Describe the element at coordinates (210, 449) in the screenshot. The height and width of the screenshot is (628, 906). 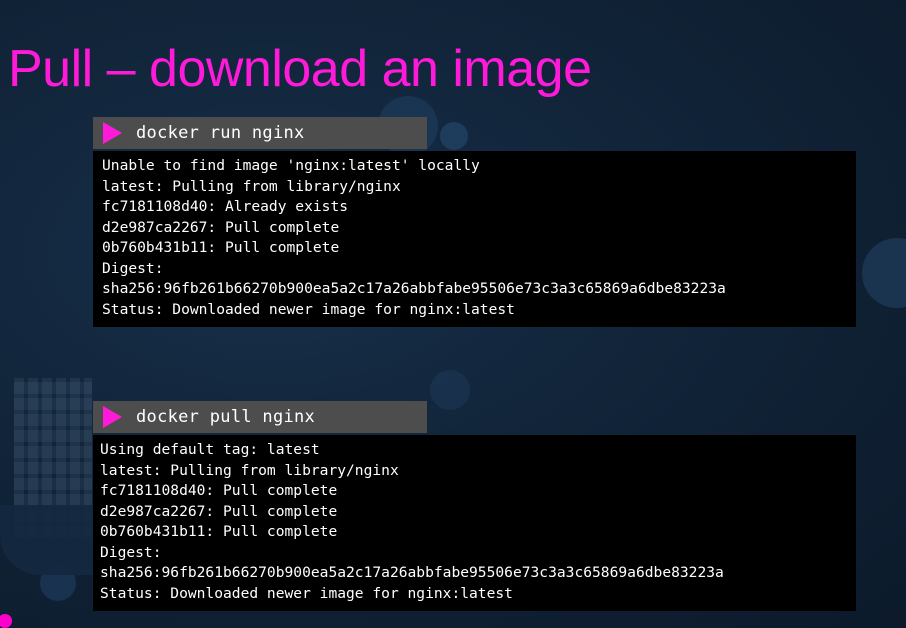
I see `terminal-line: Using default tag: latest` at that location.